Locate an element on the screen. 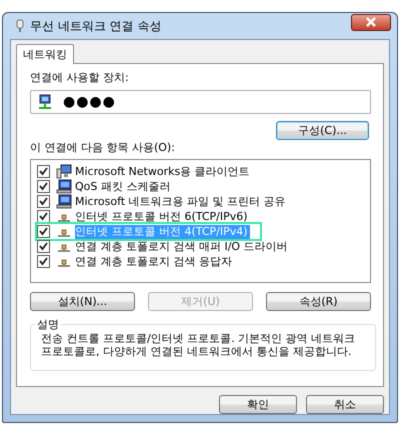  list-item: 연결 계층 토폴로지 검색 응답자 is located at coordinates (140, 261).